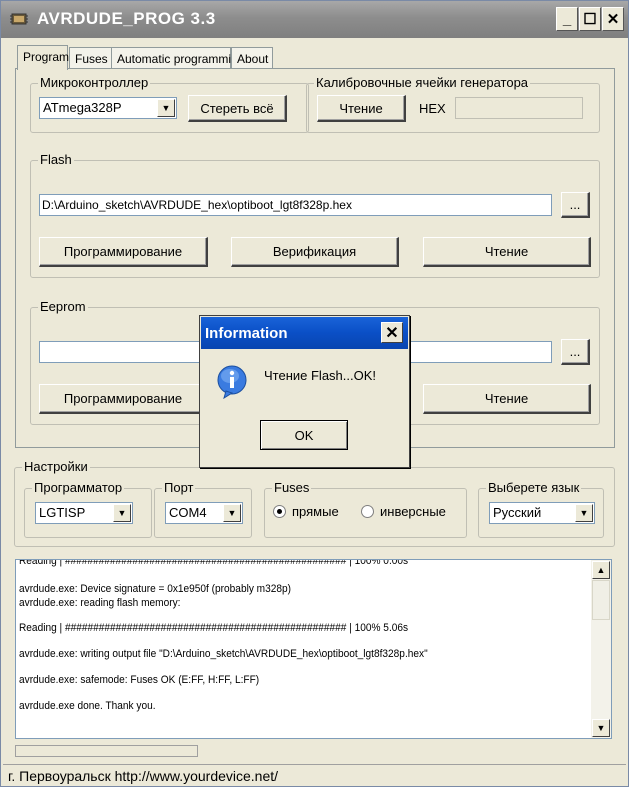 Image resolution: width=629 pixels, height=787 pixels. What do you see at coordinates (292, 487) in the screenshot?
I see `fuses-label: Fuses` at bounding box center [292, 487].